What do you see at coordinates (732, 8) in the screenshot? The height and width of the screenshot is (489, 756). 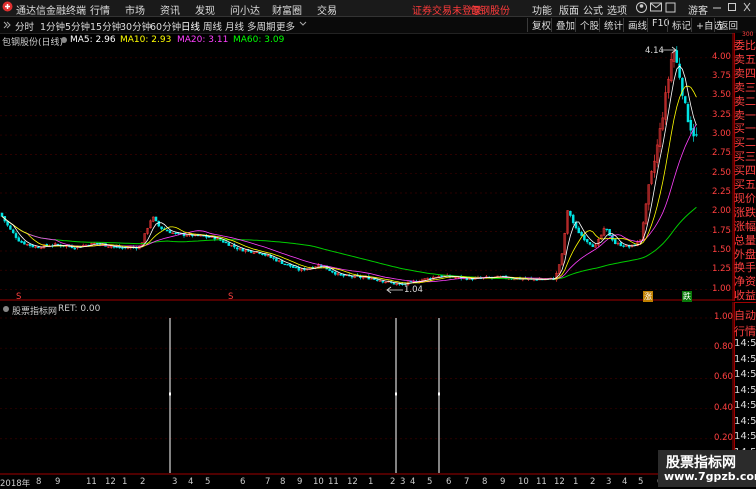 I see `maximize-icon` at bounding box center [732, 8].